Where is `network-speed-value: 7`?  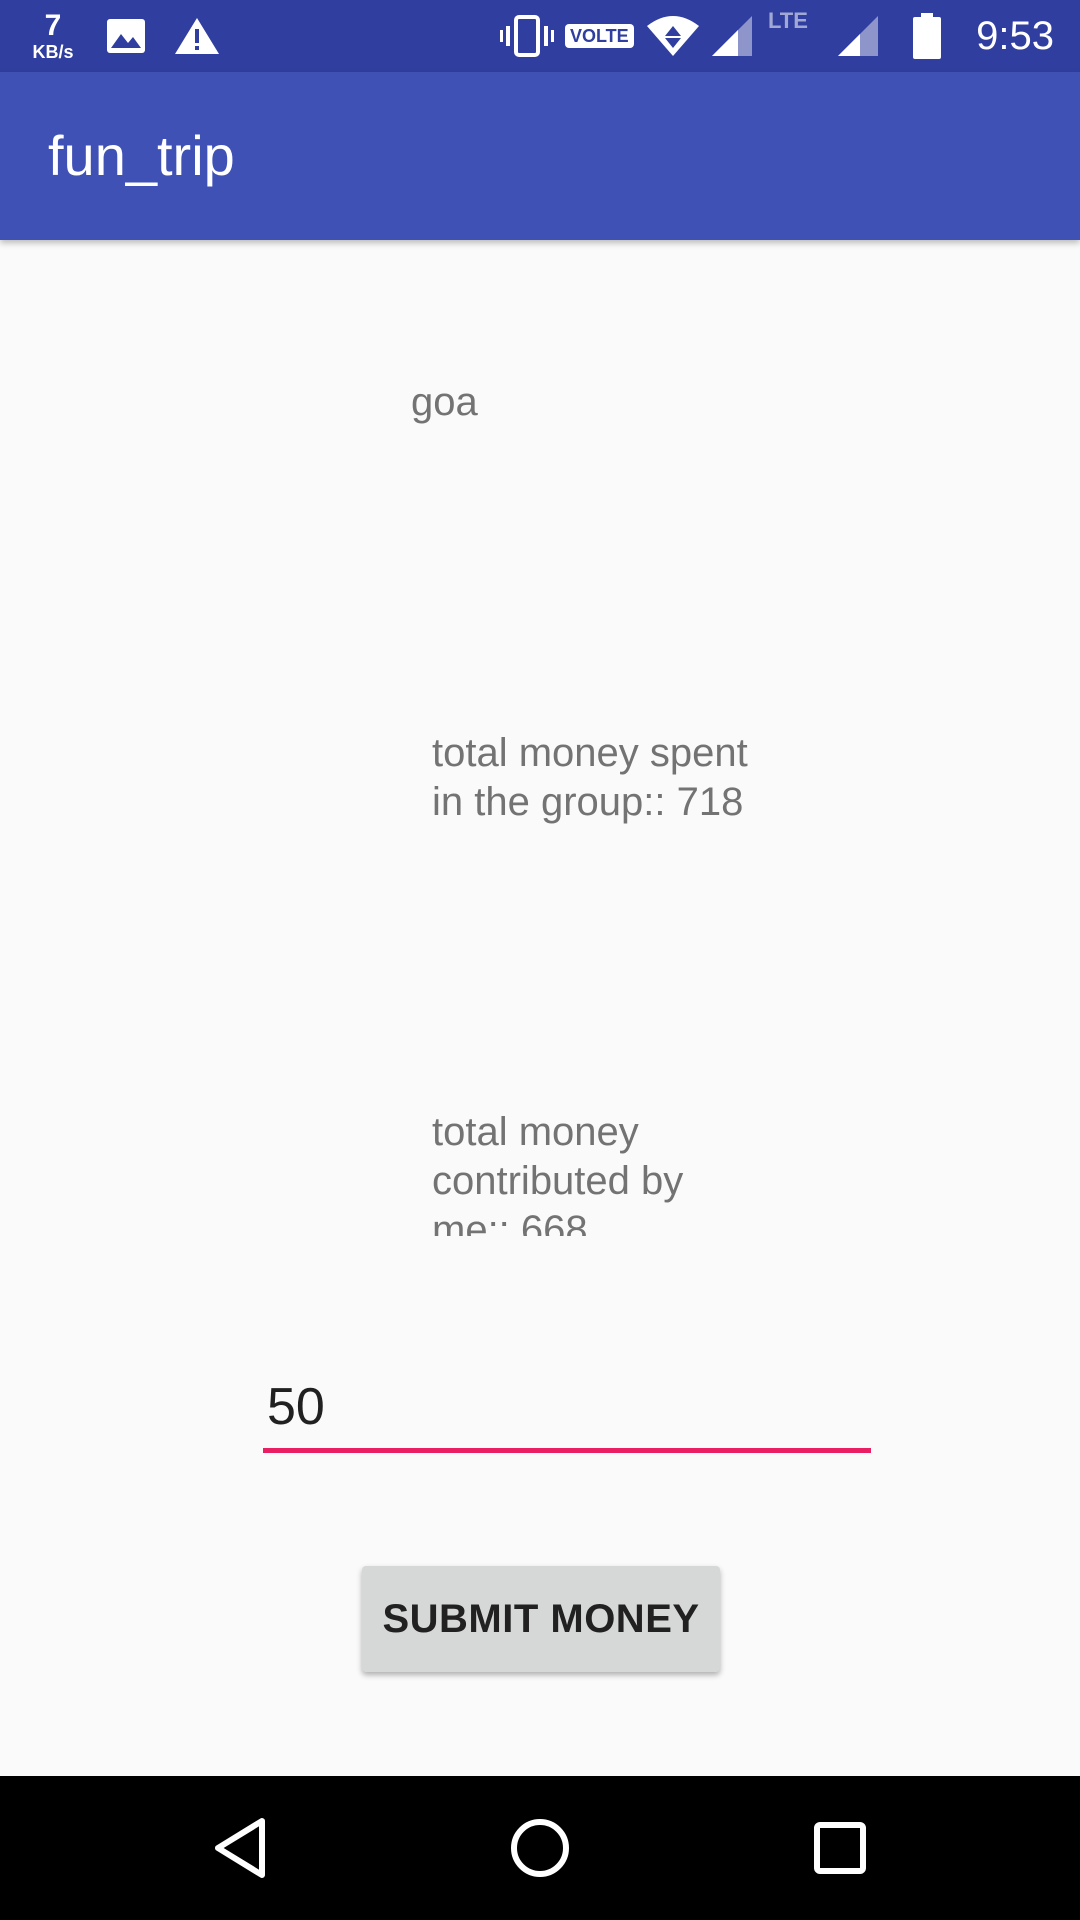 network-speed-value: 7 is located at coordinates (53, 25).